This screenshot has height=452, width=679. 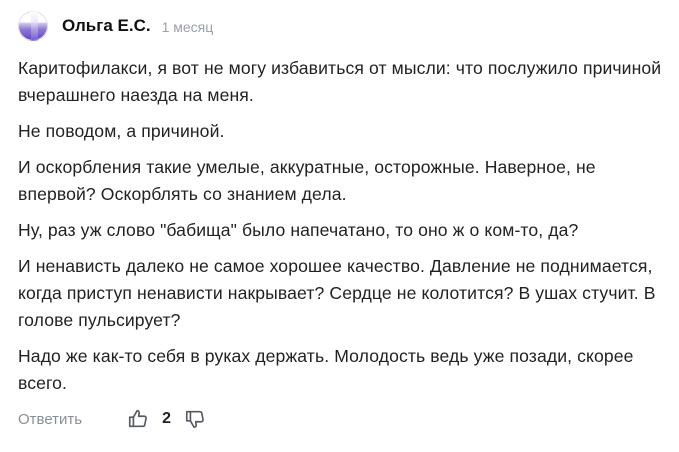 I want to click on thumbs-down-icon, so click(x=194, y=419).